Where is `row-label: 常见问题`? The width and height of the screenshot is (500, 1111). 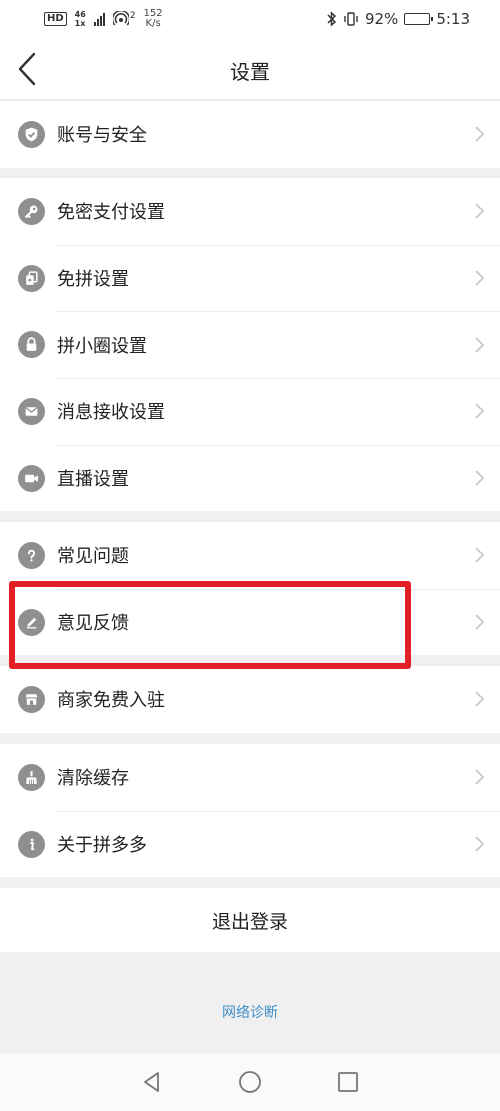
row-label: 常见问题 is located at coordinates (93, 557).